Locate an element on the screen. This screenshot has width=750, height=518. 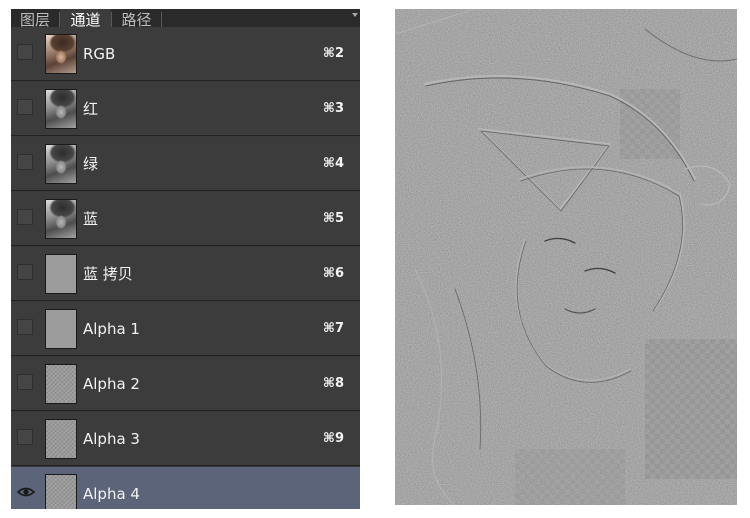
channel-shortcut: ⌘4 is located at coordinates (333, 163).